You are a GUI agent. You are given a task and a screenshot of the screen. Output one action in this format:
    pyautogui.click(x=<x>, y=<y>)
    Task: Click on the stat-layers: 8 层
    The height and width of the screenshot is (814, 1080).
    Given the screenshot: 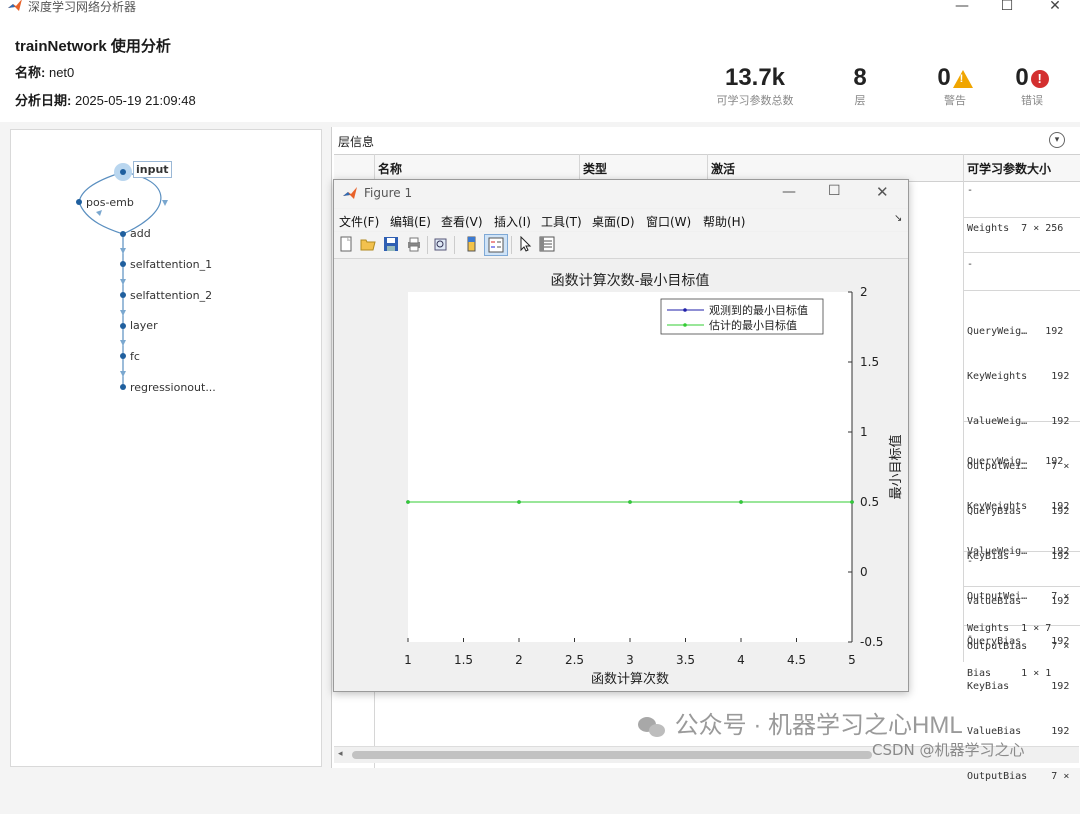 What is the action you would take?
    pyautogui.click(x=860, y=86)
    